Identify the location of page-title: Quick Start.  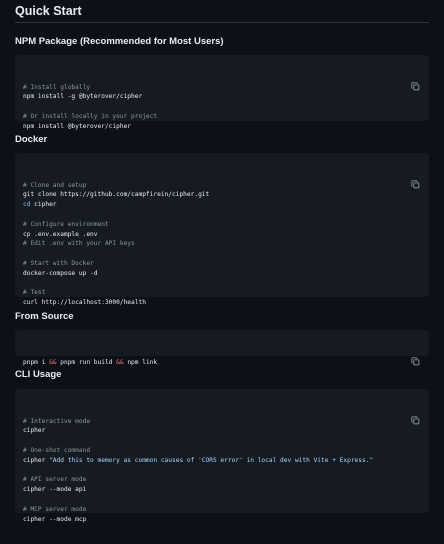
(48, 11).